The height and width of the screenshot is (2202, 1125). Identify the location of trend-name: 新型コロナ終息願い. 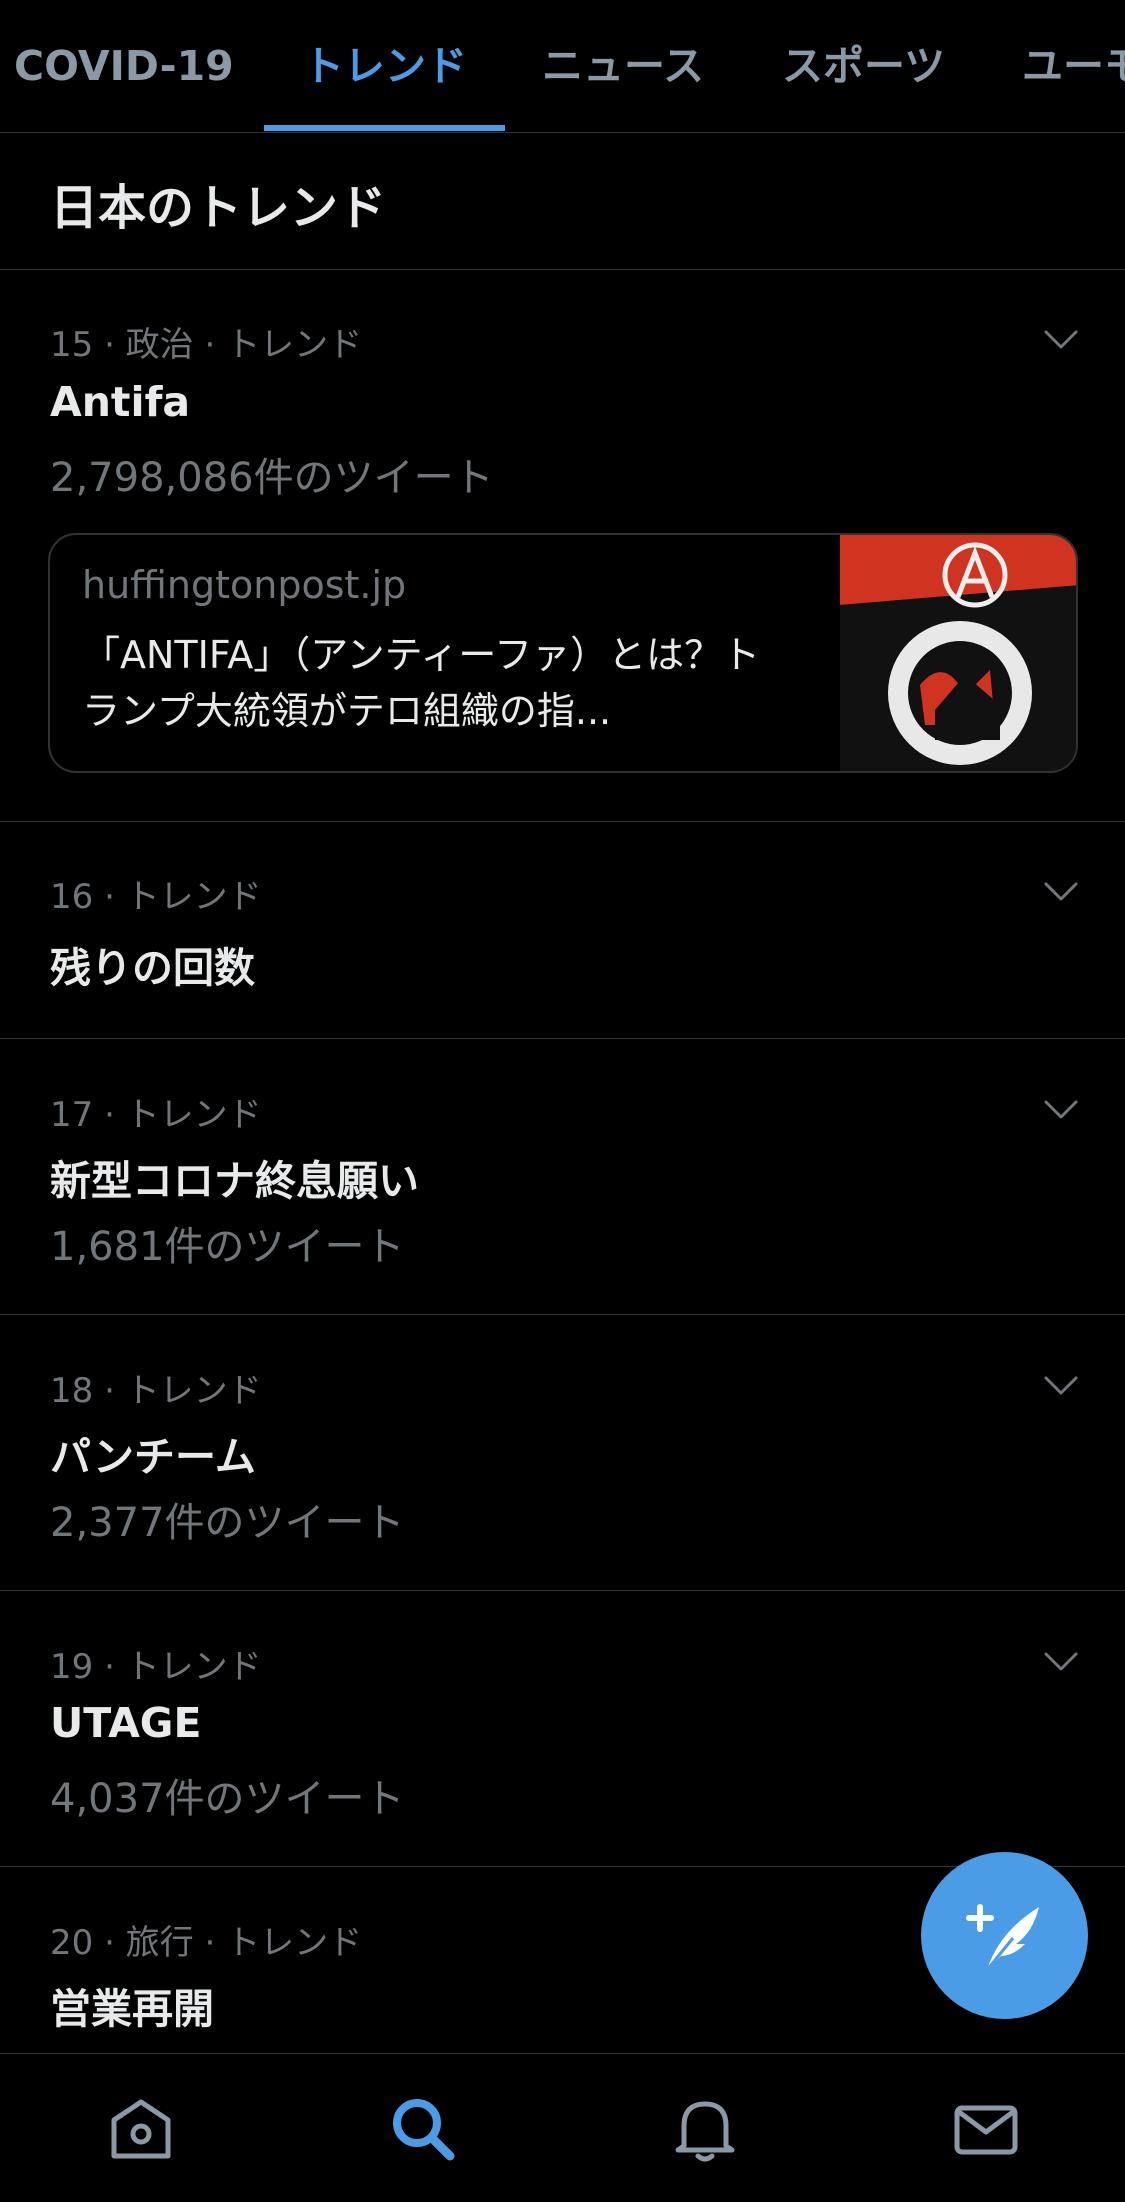
(234, 1181).